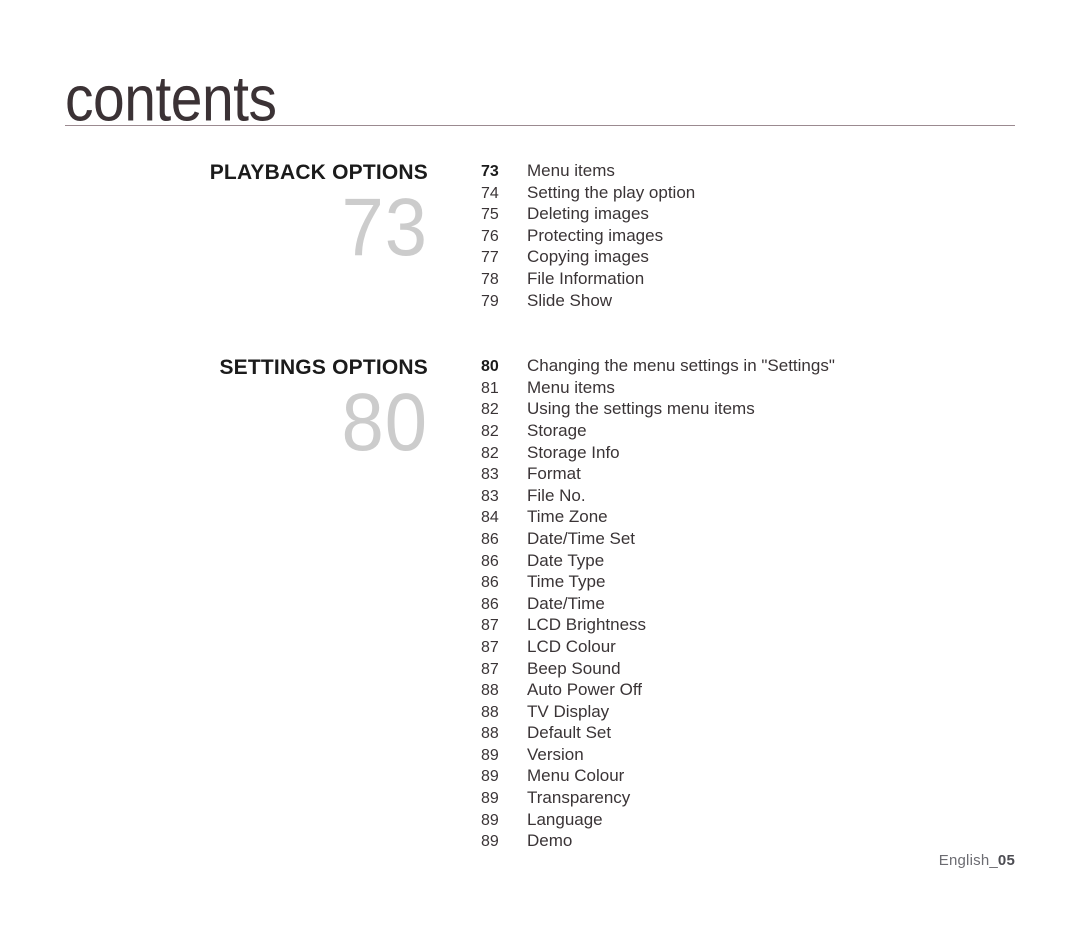 The height and width of the screenshot is (933, 1080). I want to click on toc-entry: 82 Storage, so click(751, 431).